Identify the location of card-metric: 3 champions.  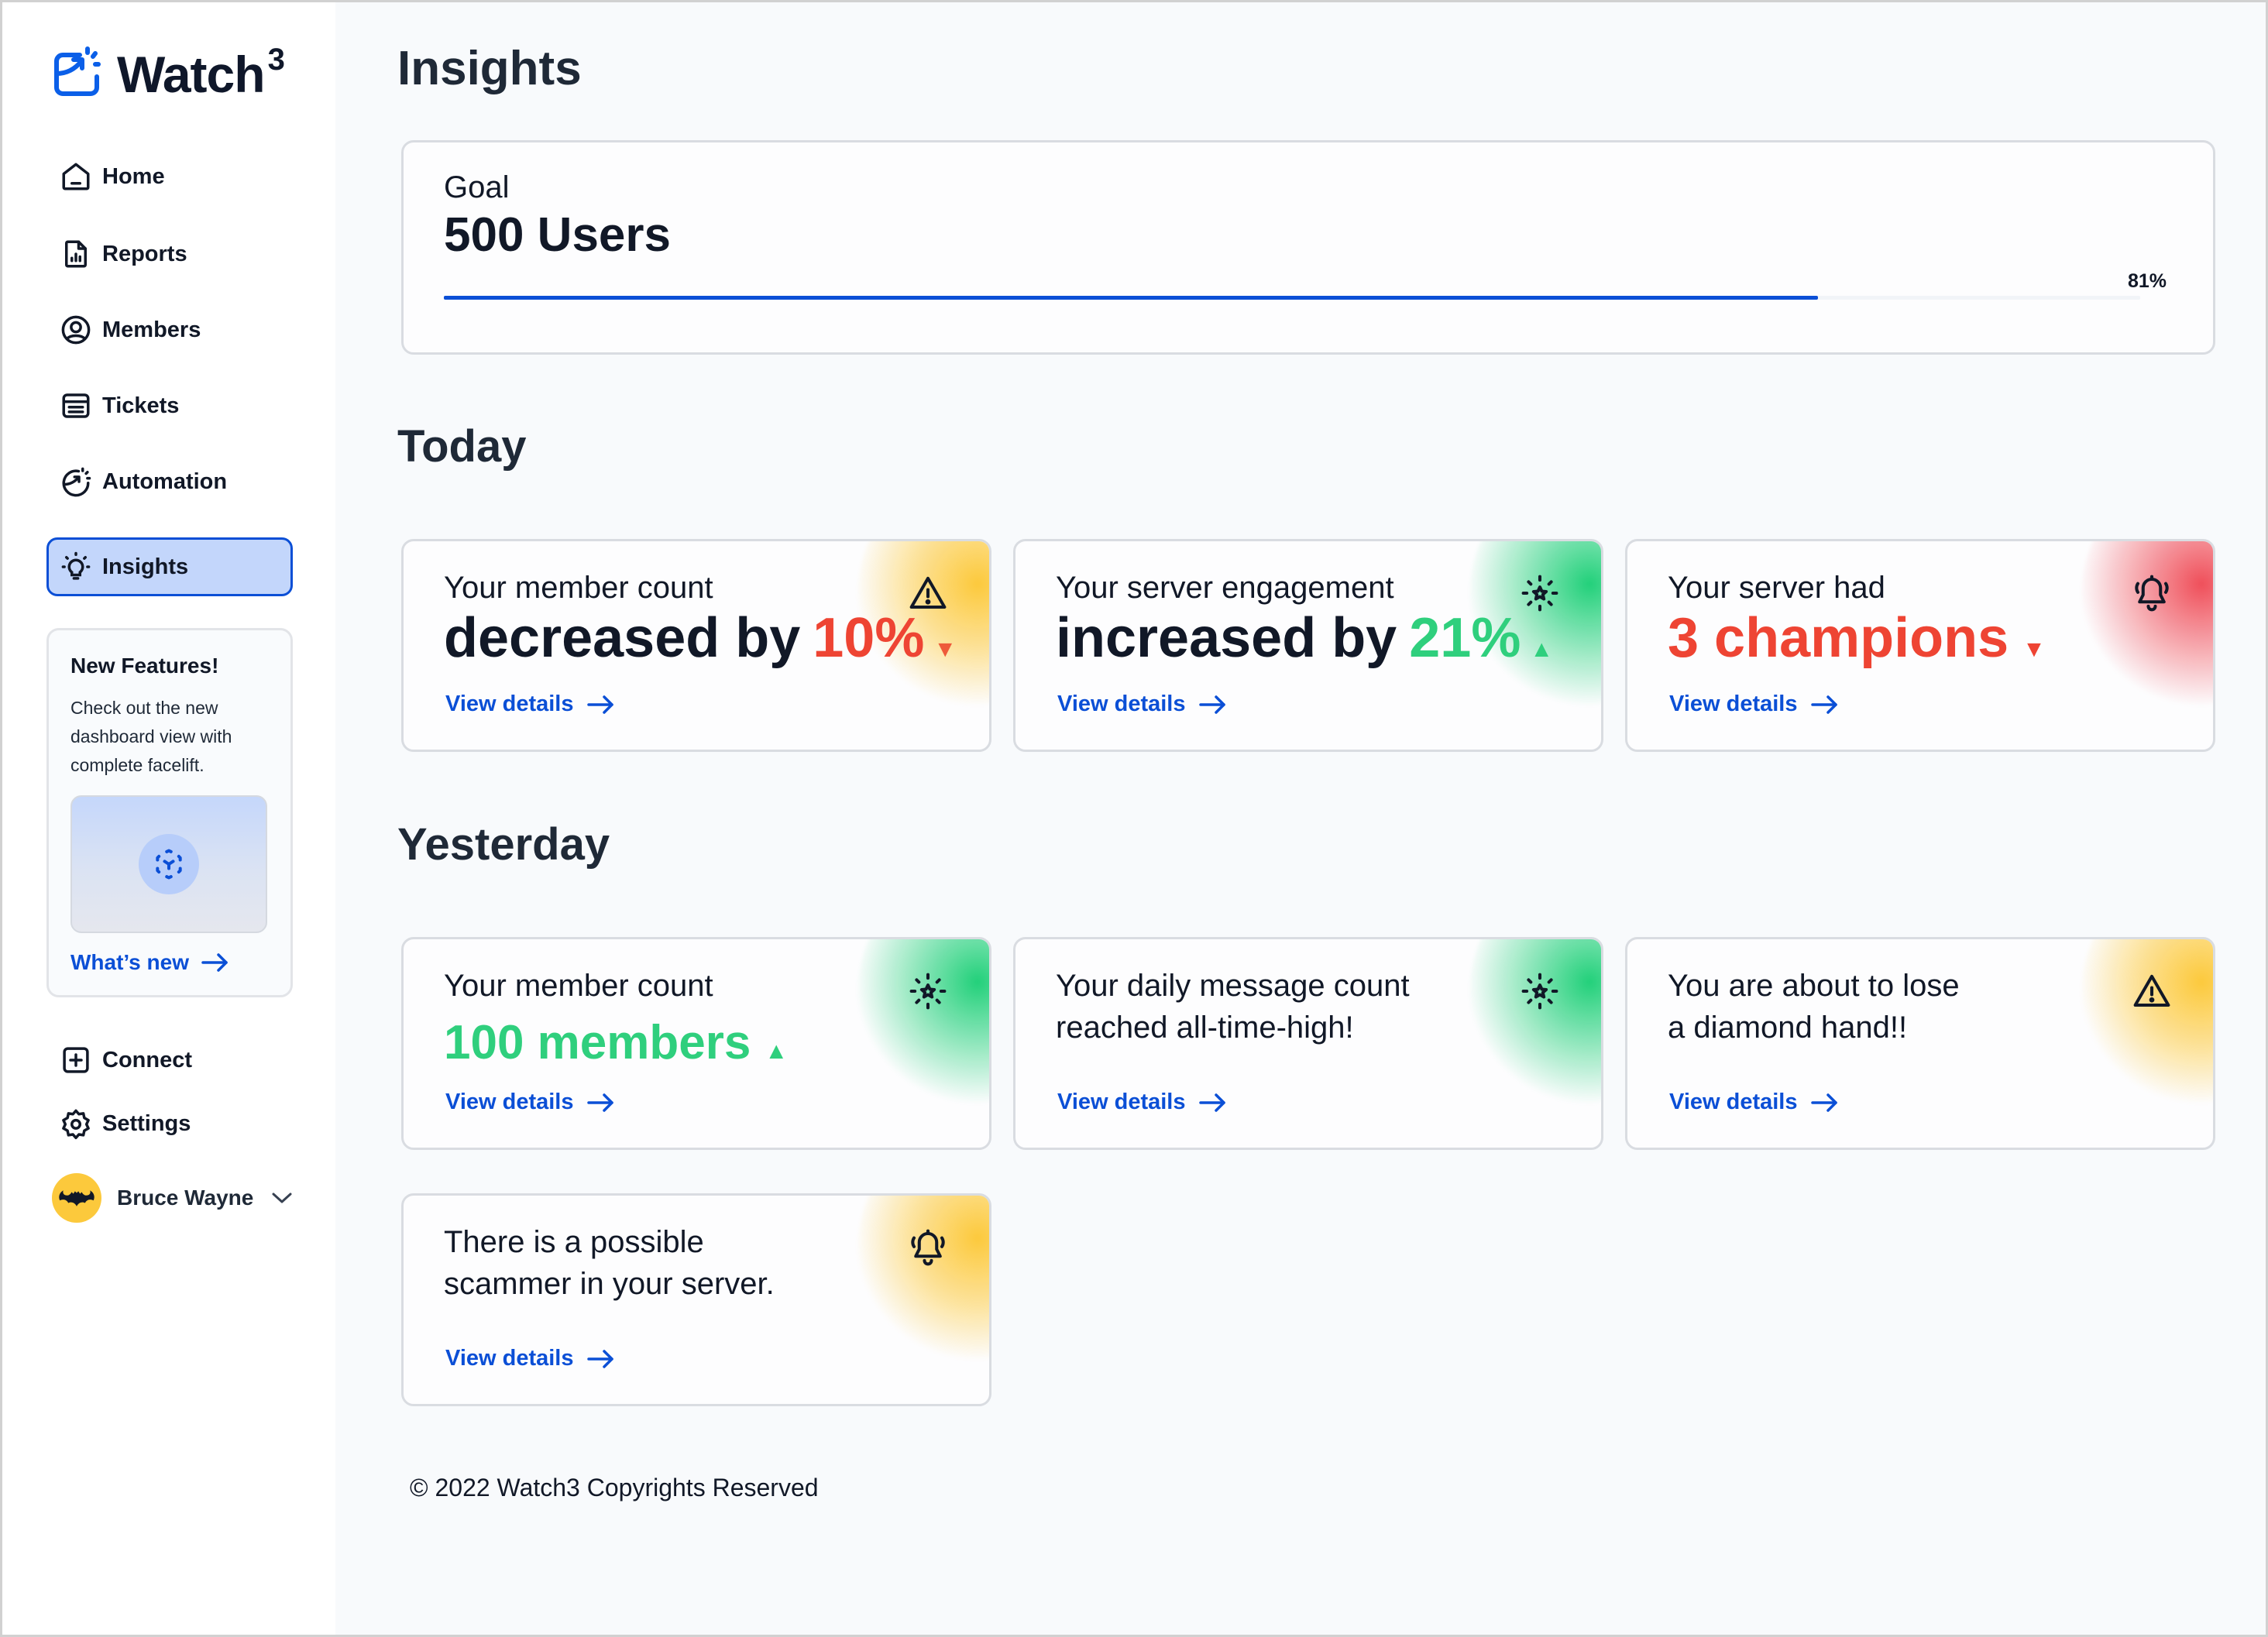
(1838, 638).